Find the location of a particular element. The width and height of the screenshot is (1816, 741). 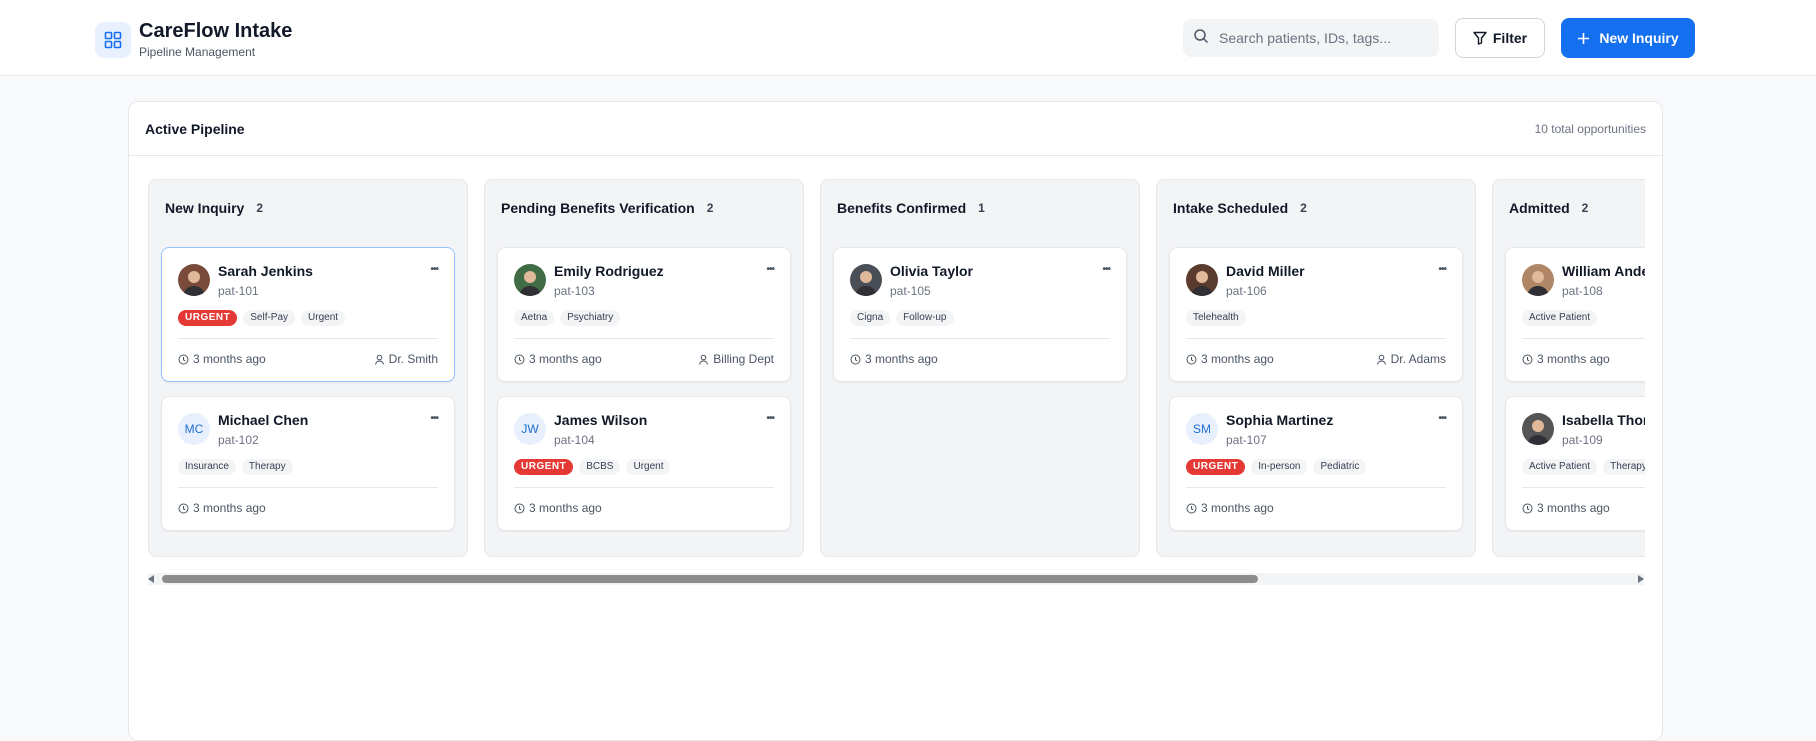

patient-id: pat-102 is located at coordinates (238, 440).